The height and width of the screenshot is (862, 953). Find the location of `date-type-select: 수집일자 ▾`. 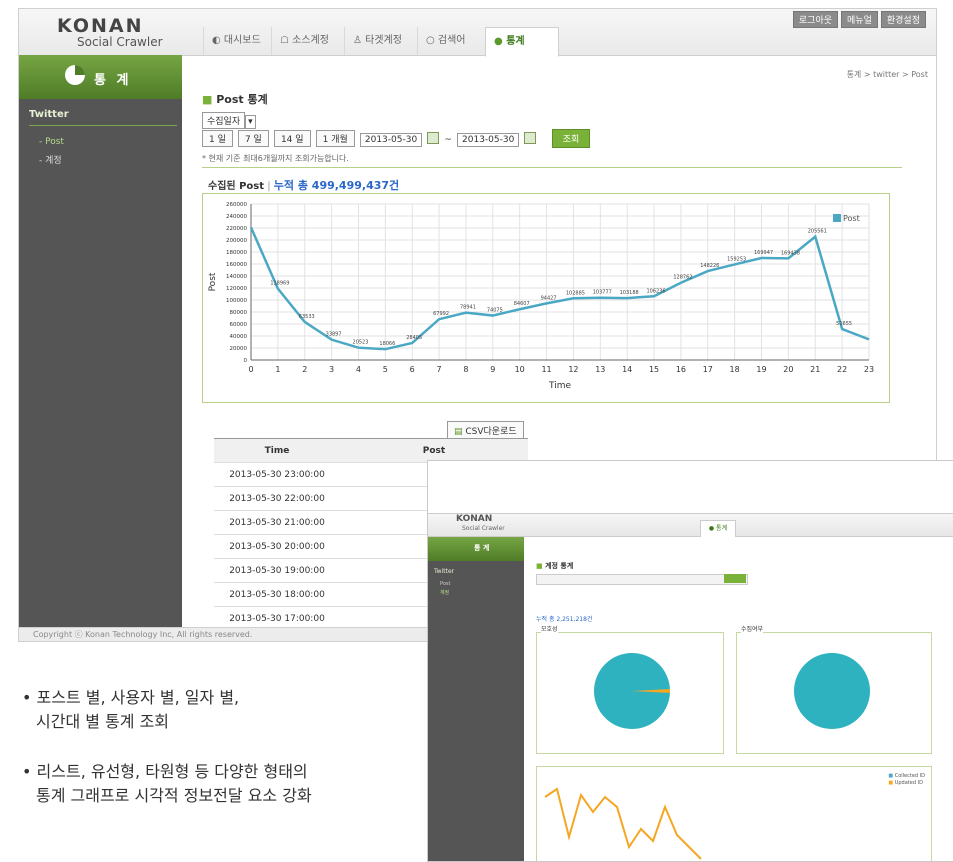

date-type-select: 수집일자 ▾ is located at coordinates (229, 119).